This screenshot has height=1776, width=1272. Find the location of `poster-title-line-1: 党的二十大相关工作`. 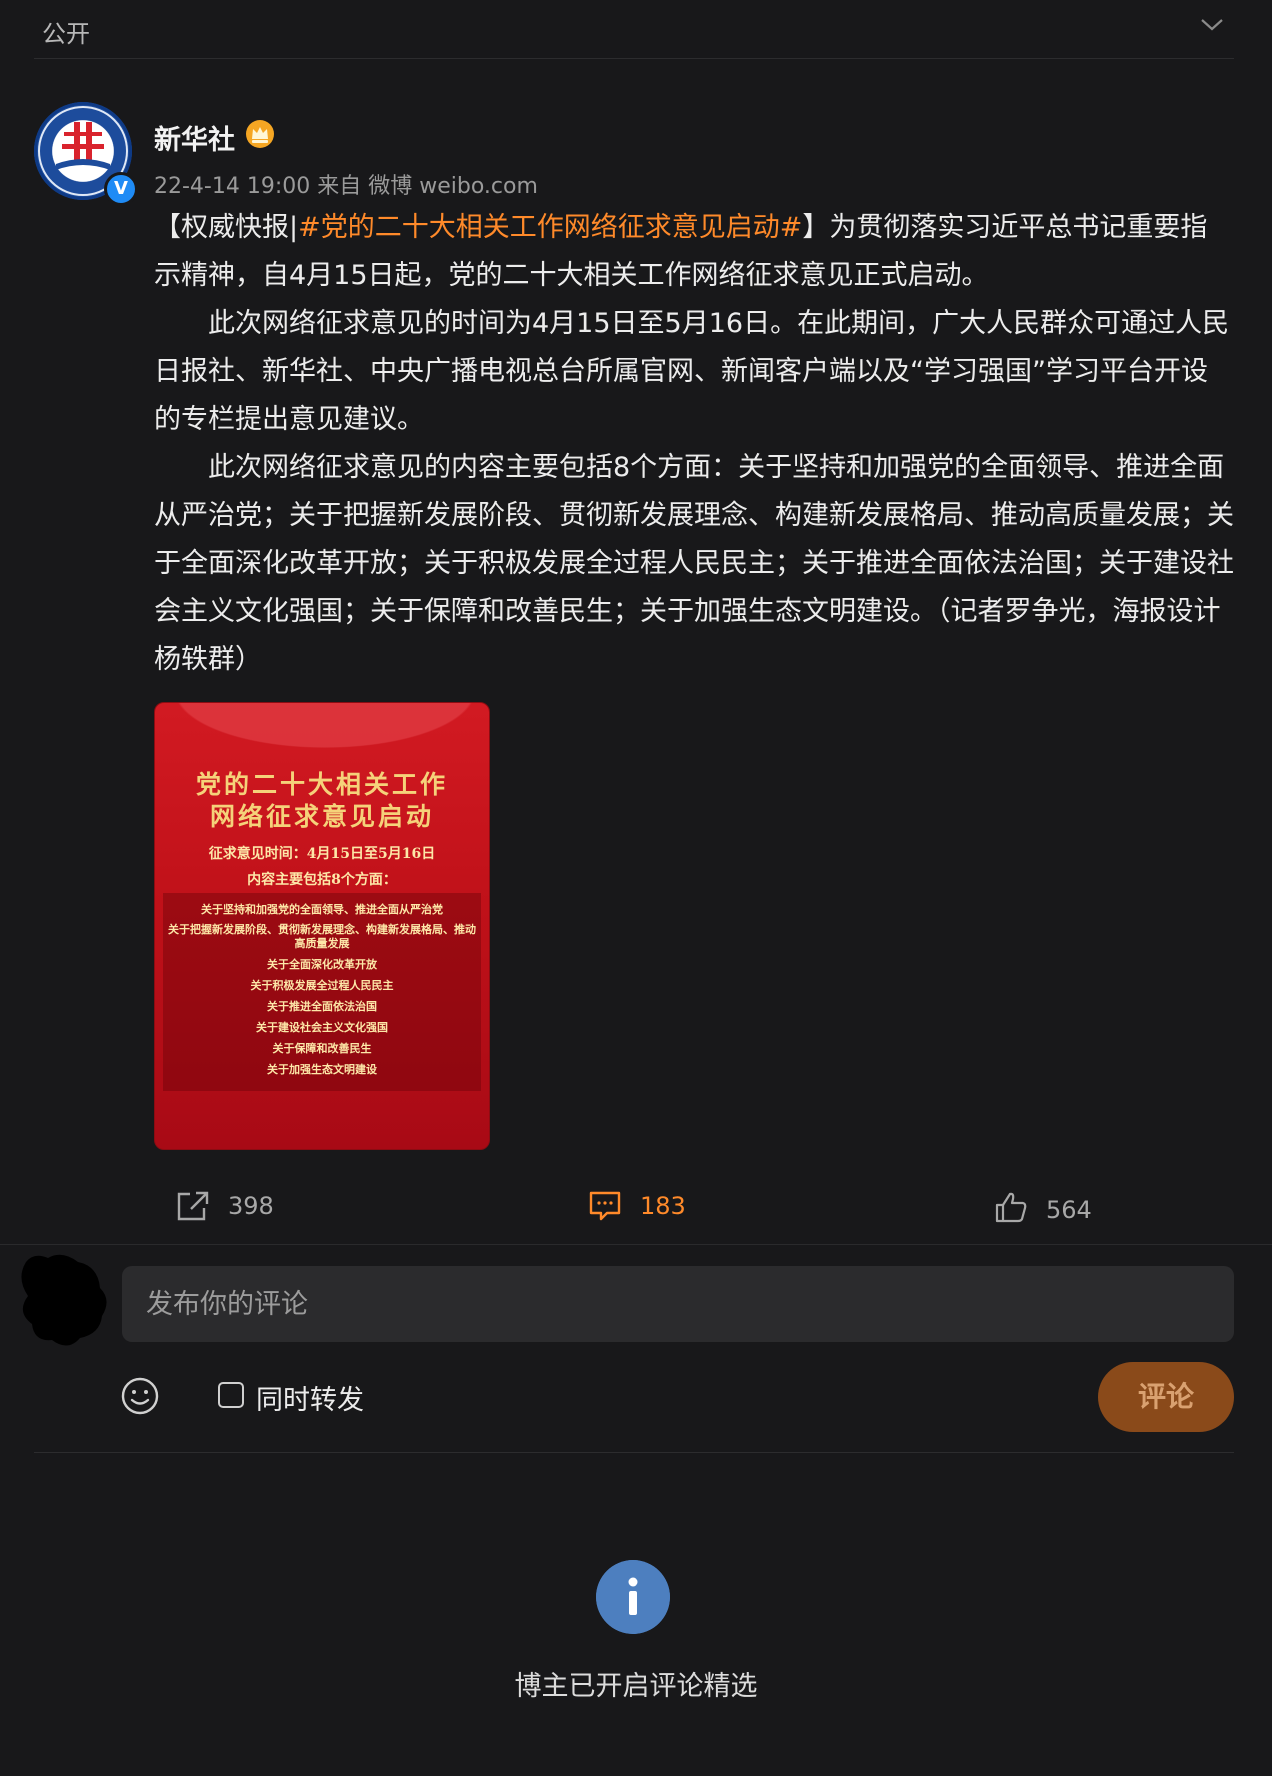

poster-title-line-1: 党的二十大相关工作 is located at coordinates (321, 784).